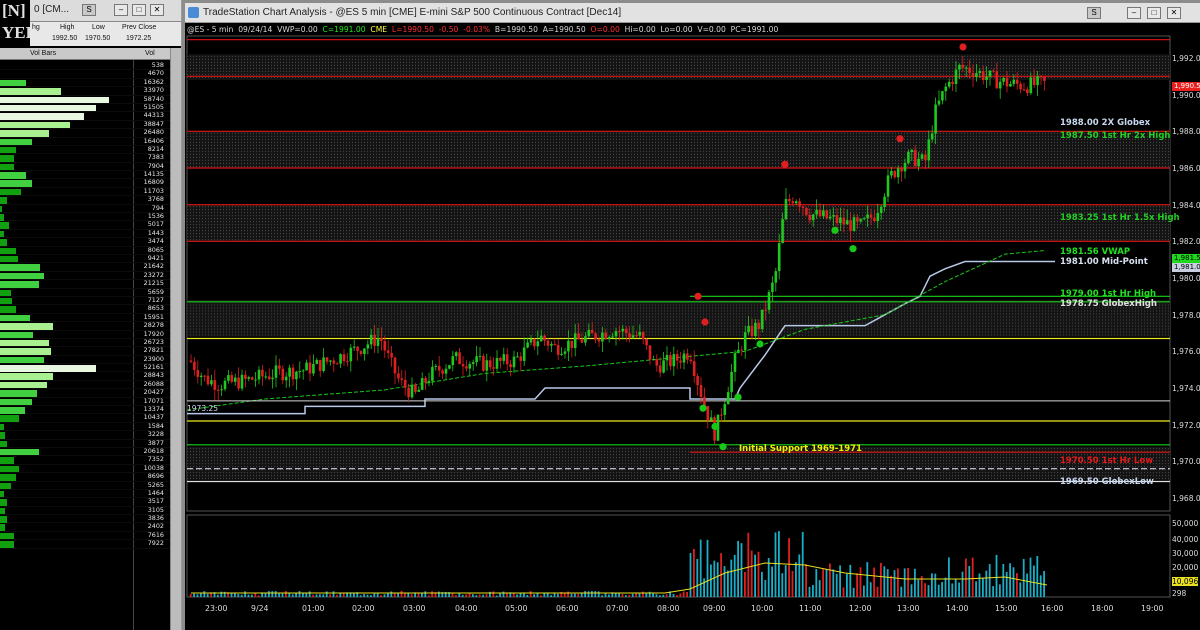 The height and width of the screenshot is (630, 1200). Describe the element at coordinates (153, 174) in the screenshot. I see `volume-value: 14135` at that location.